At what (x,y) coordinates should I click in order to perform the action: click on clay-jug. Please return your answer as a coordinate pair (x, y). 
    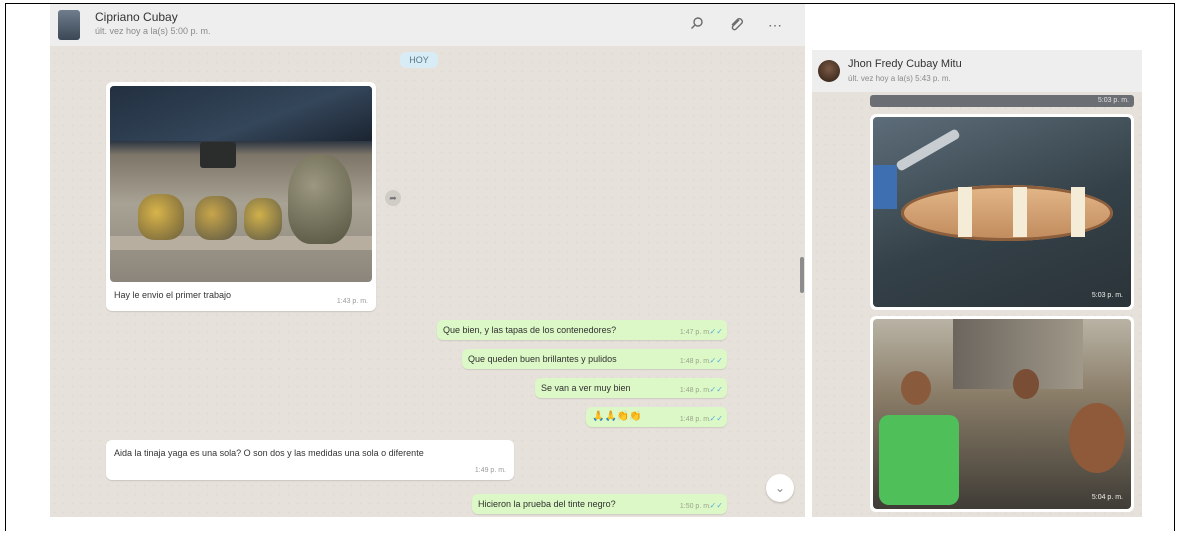
    Looking at the image, I should click on (320, 199).